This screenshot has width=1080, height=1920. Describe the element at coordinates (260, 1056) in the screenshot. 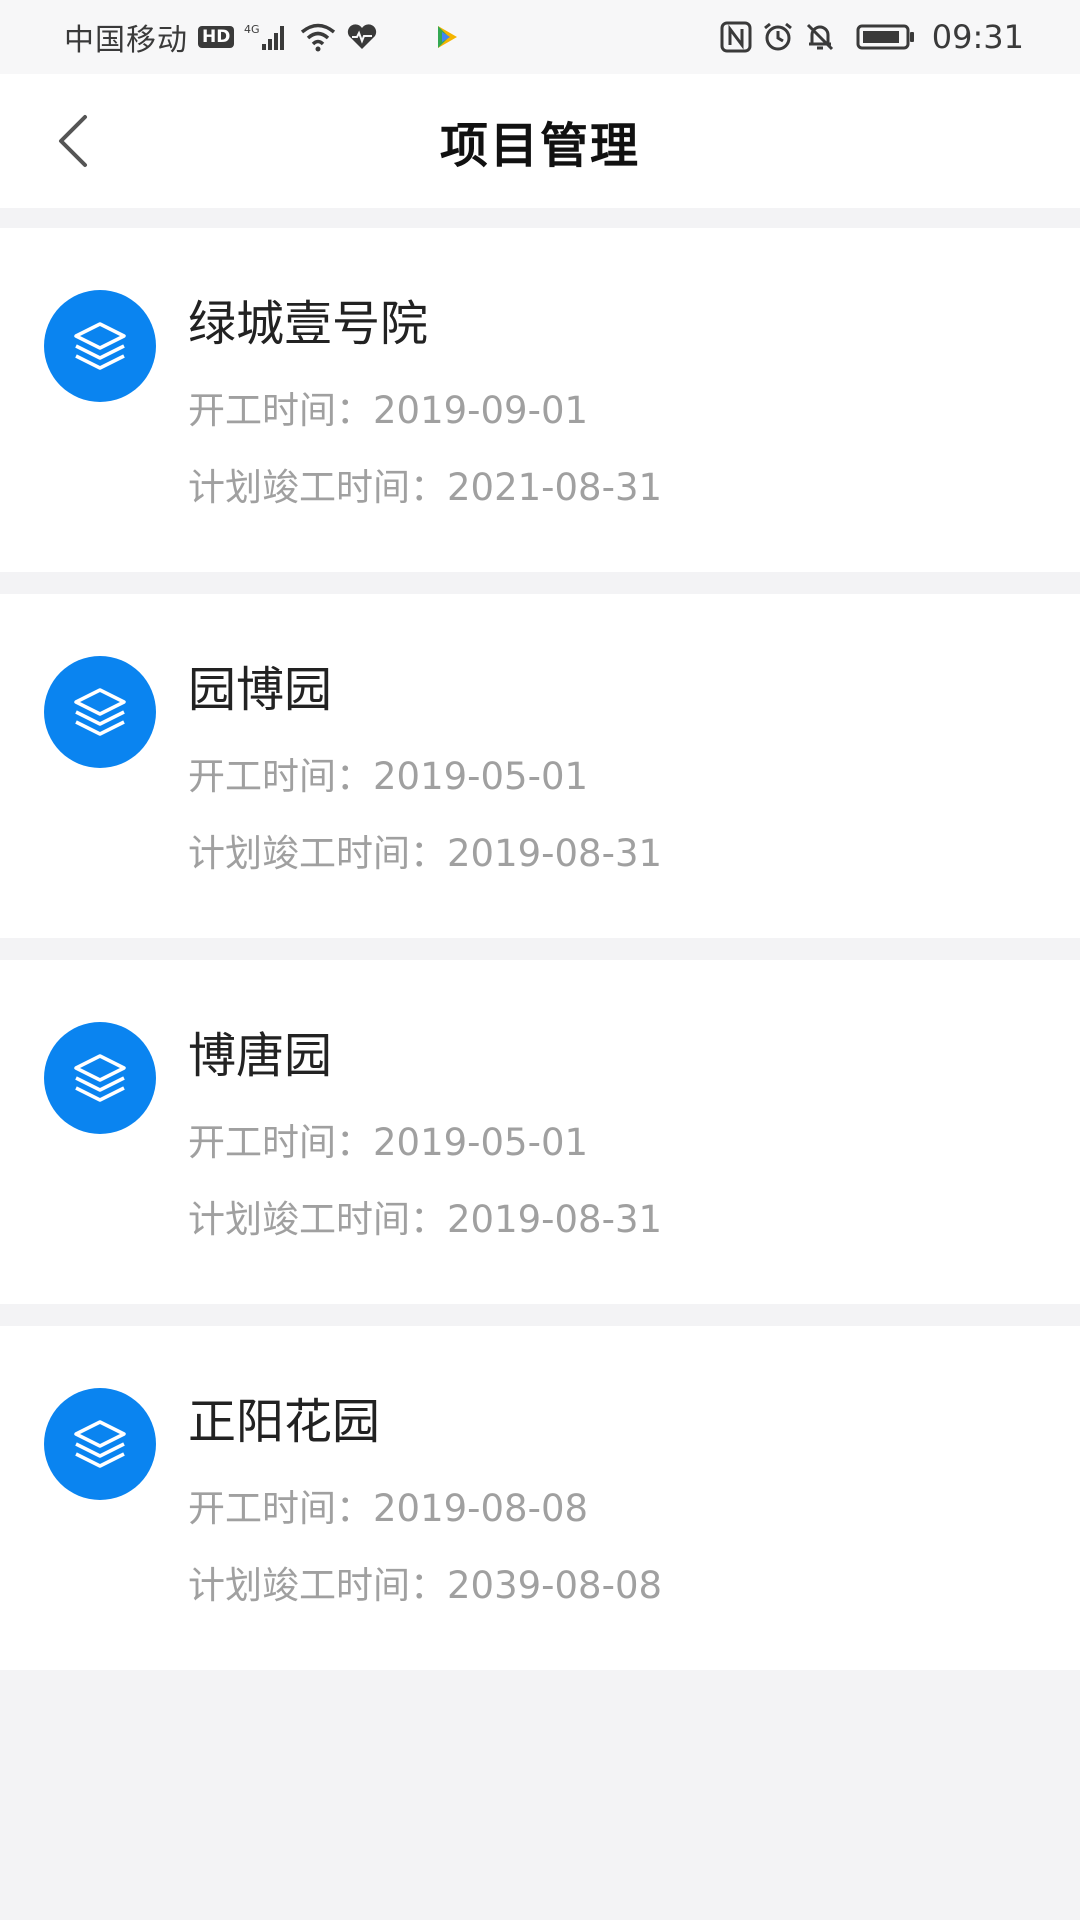

I see `project-name: 博唐园` at that location.